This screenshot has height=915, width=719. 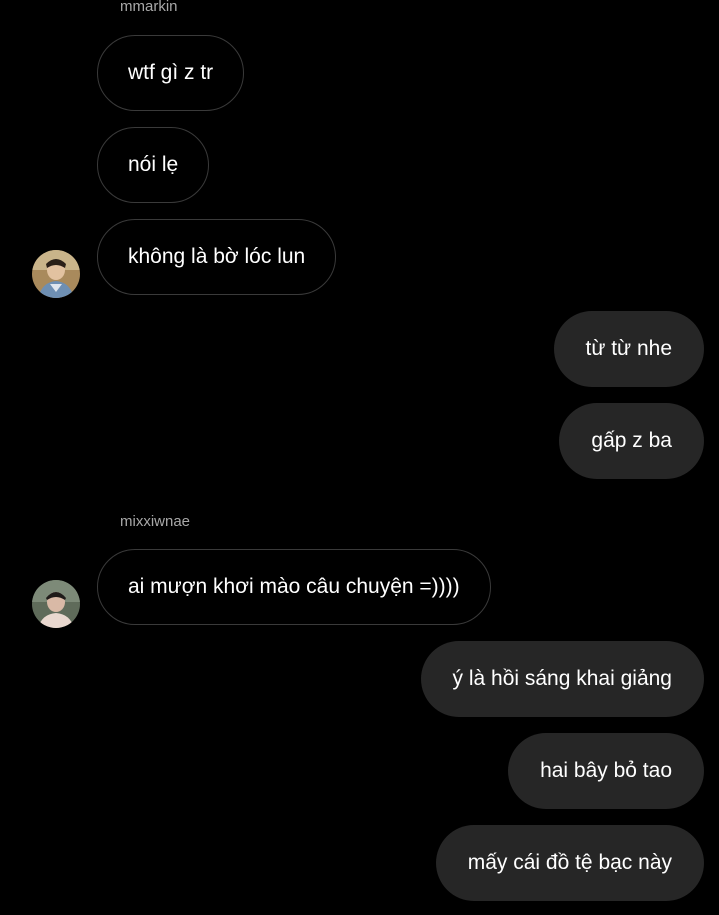 I want to click on sender-username: mmarkin, so click(x=149, y=8).